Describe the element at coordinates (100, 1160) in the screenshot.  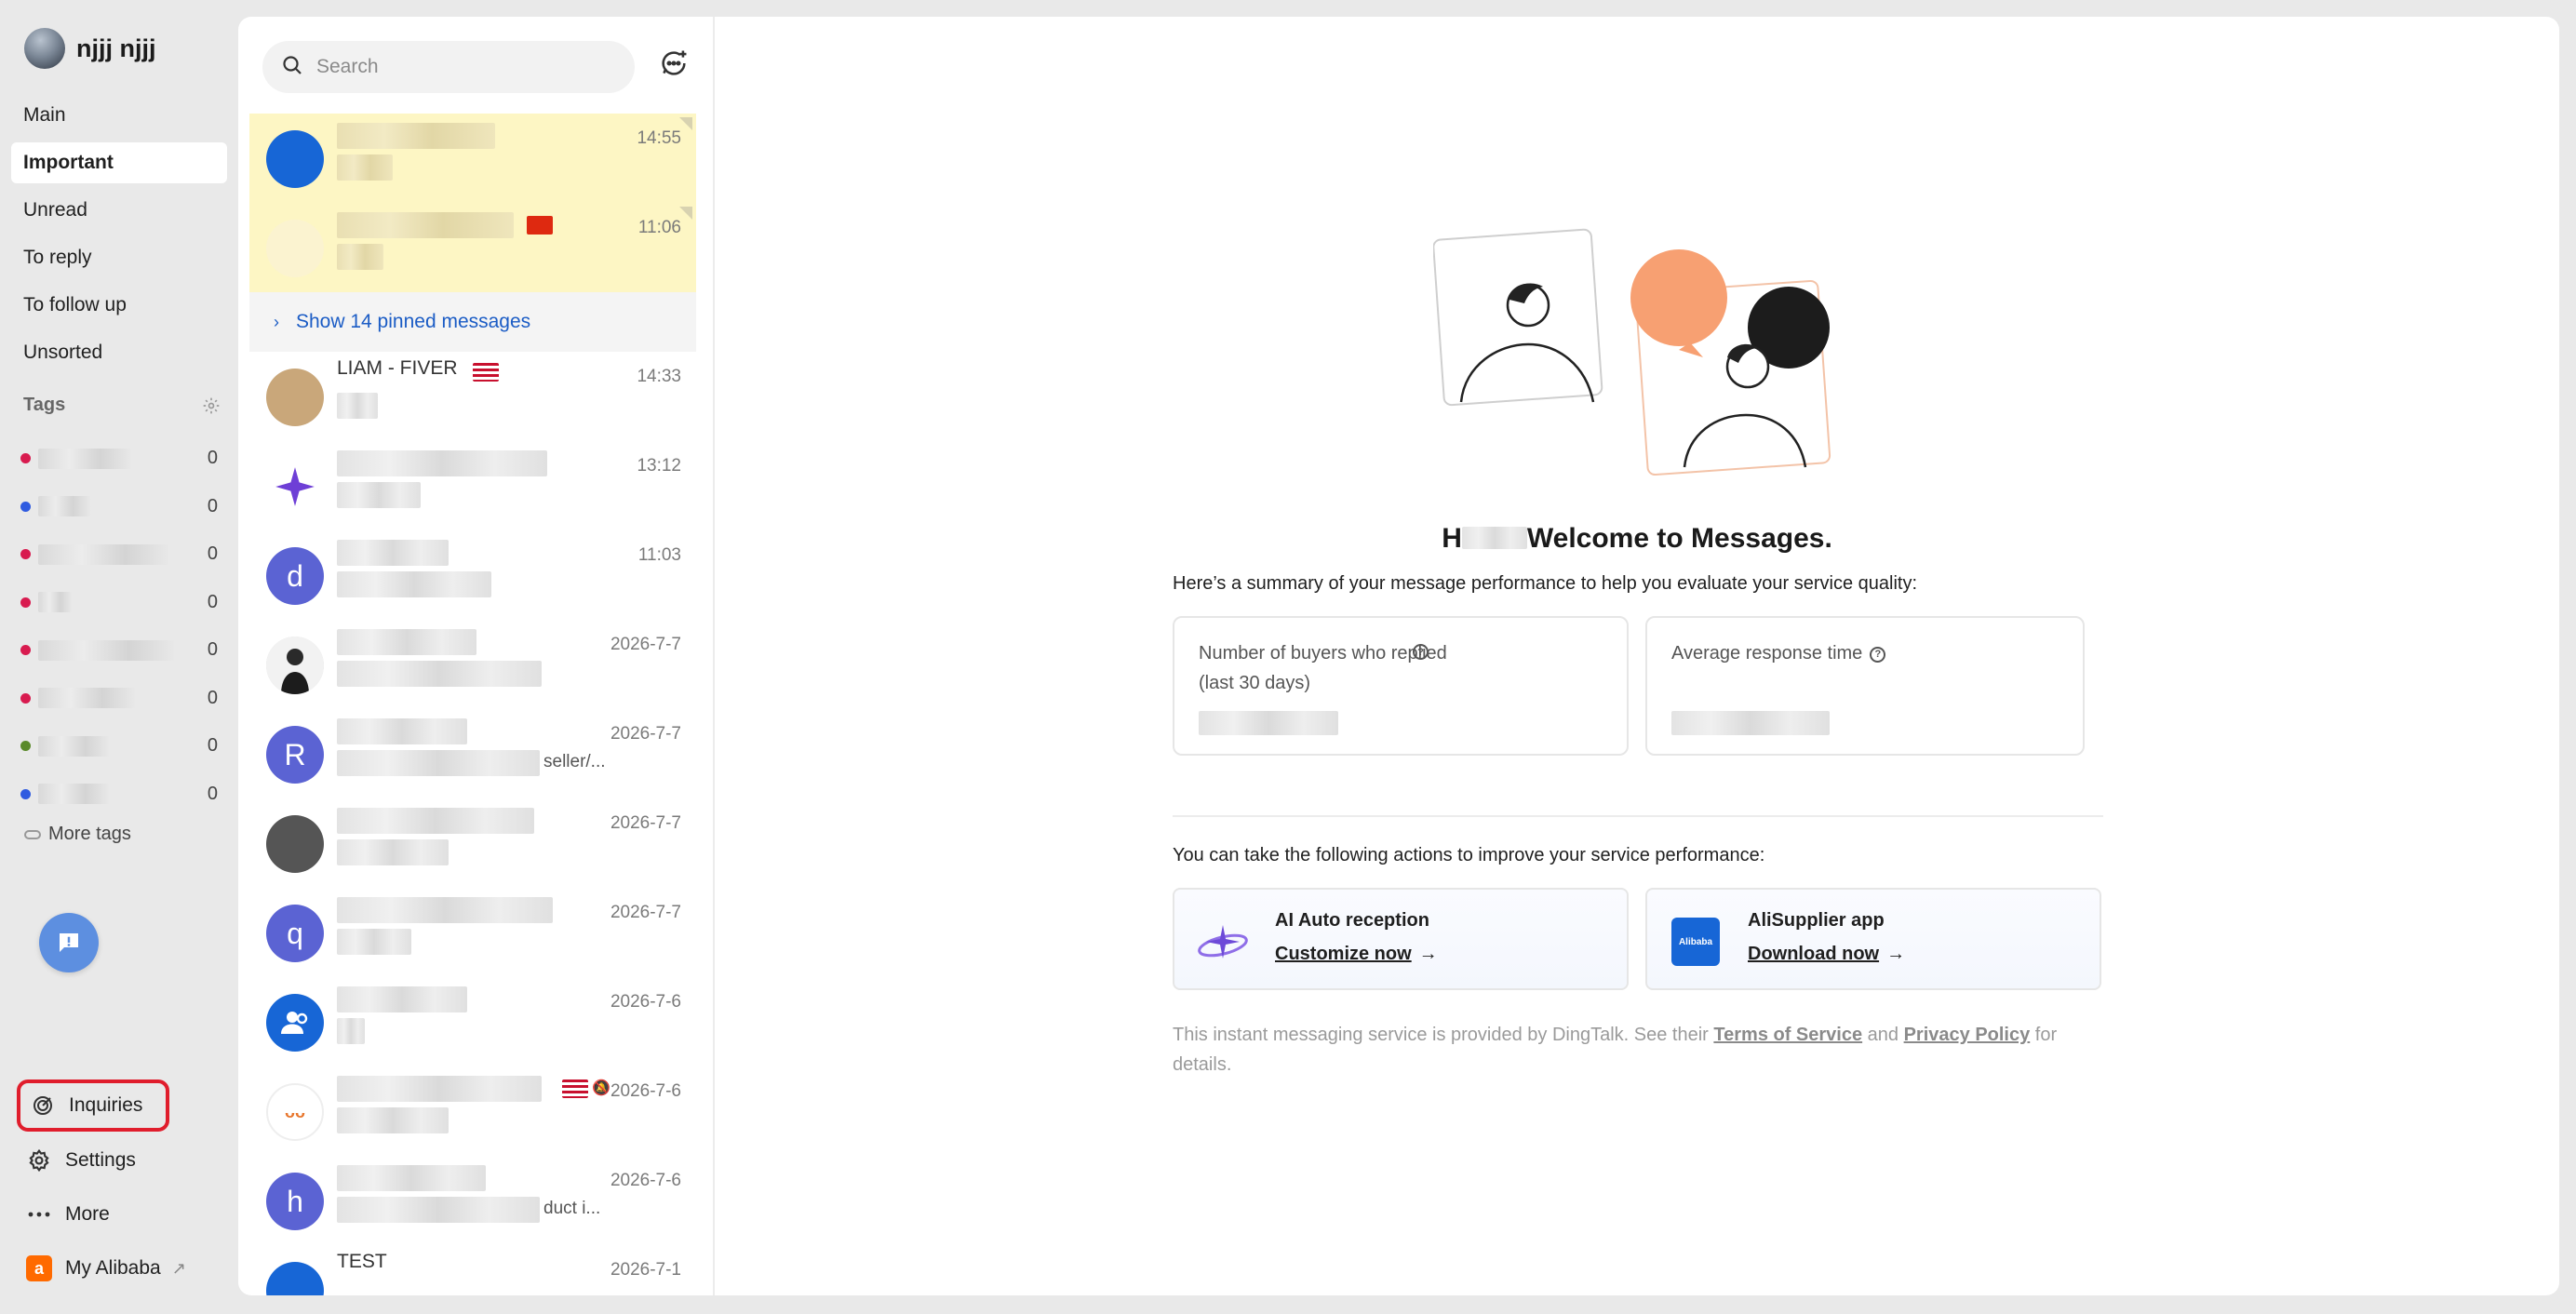
I see `settings-label: Settings` at that location.